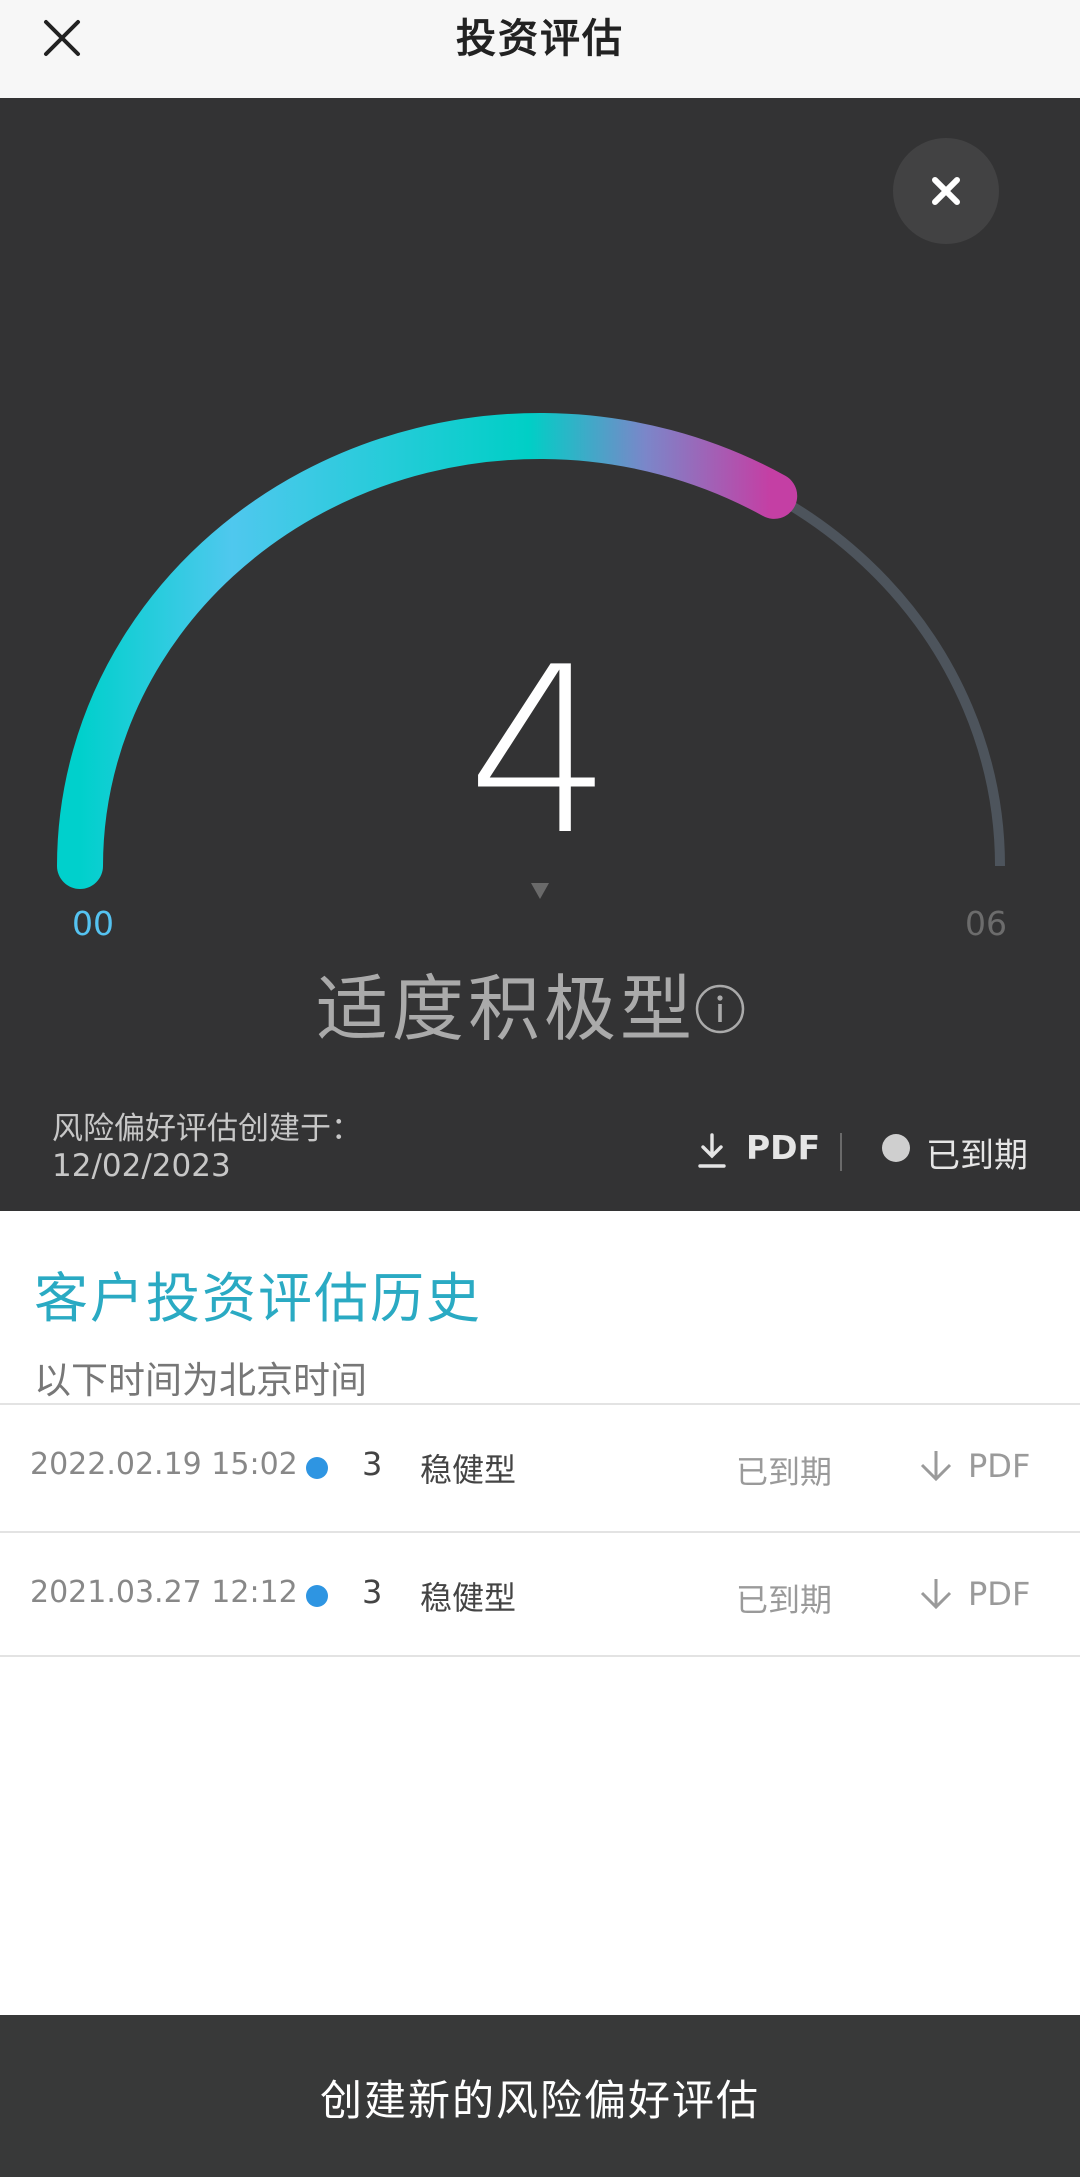 This screenshot has width=1080, height=2177. Describe the element at coordinates (540, 752) in the screenshot. I see `risk-score: 4` at that location.